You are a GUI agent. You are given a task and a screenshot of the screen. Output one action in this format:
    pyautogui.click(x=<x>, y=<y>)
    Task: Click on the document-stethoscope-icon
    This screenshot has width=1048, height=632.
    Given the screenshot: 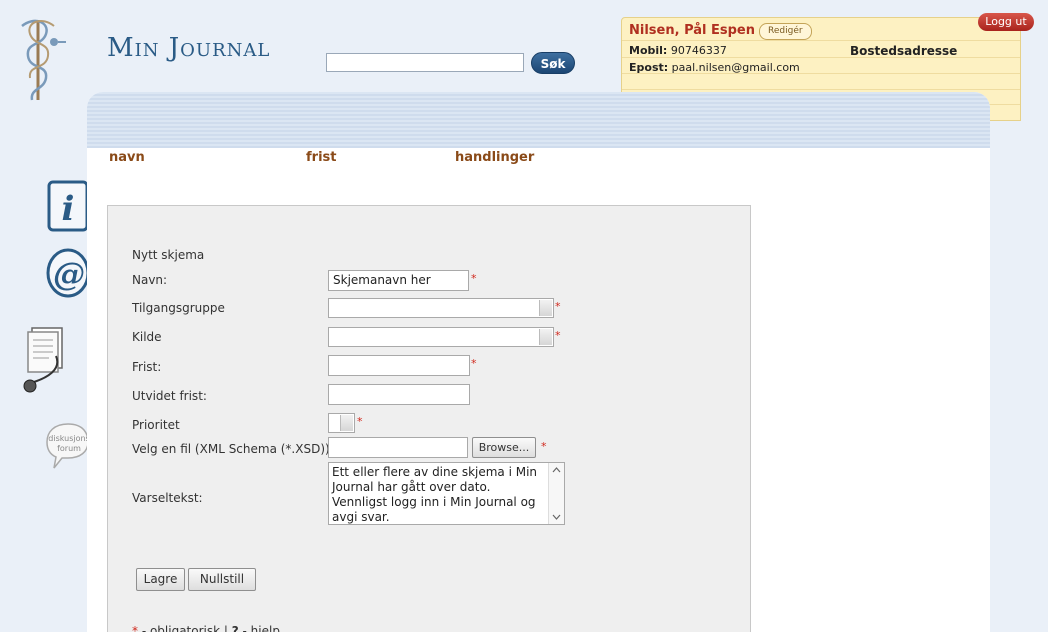 What is the action you would take?
    pyautogui.click(x=47, y=363)
    